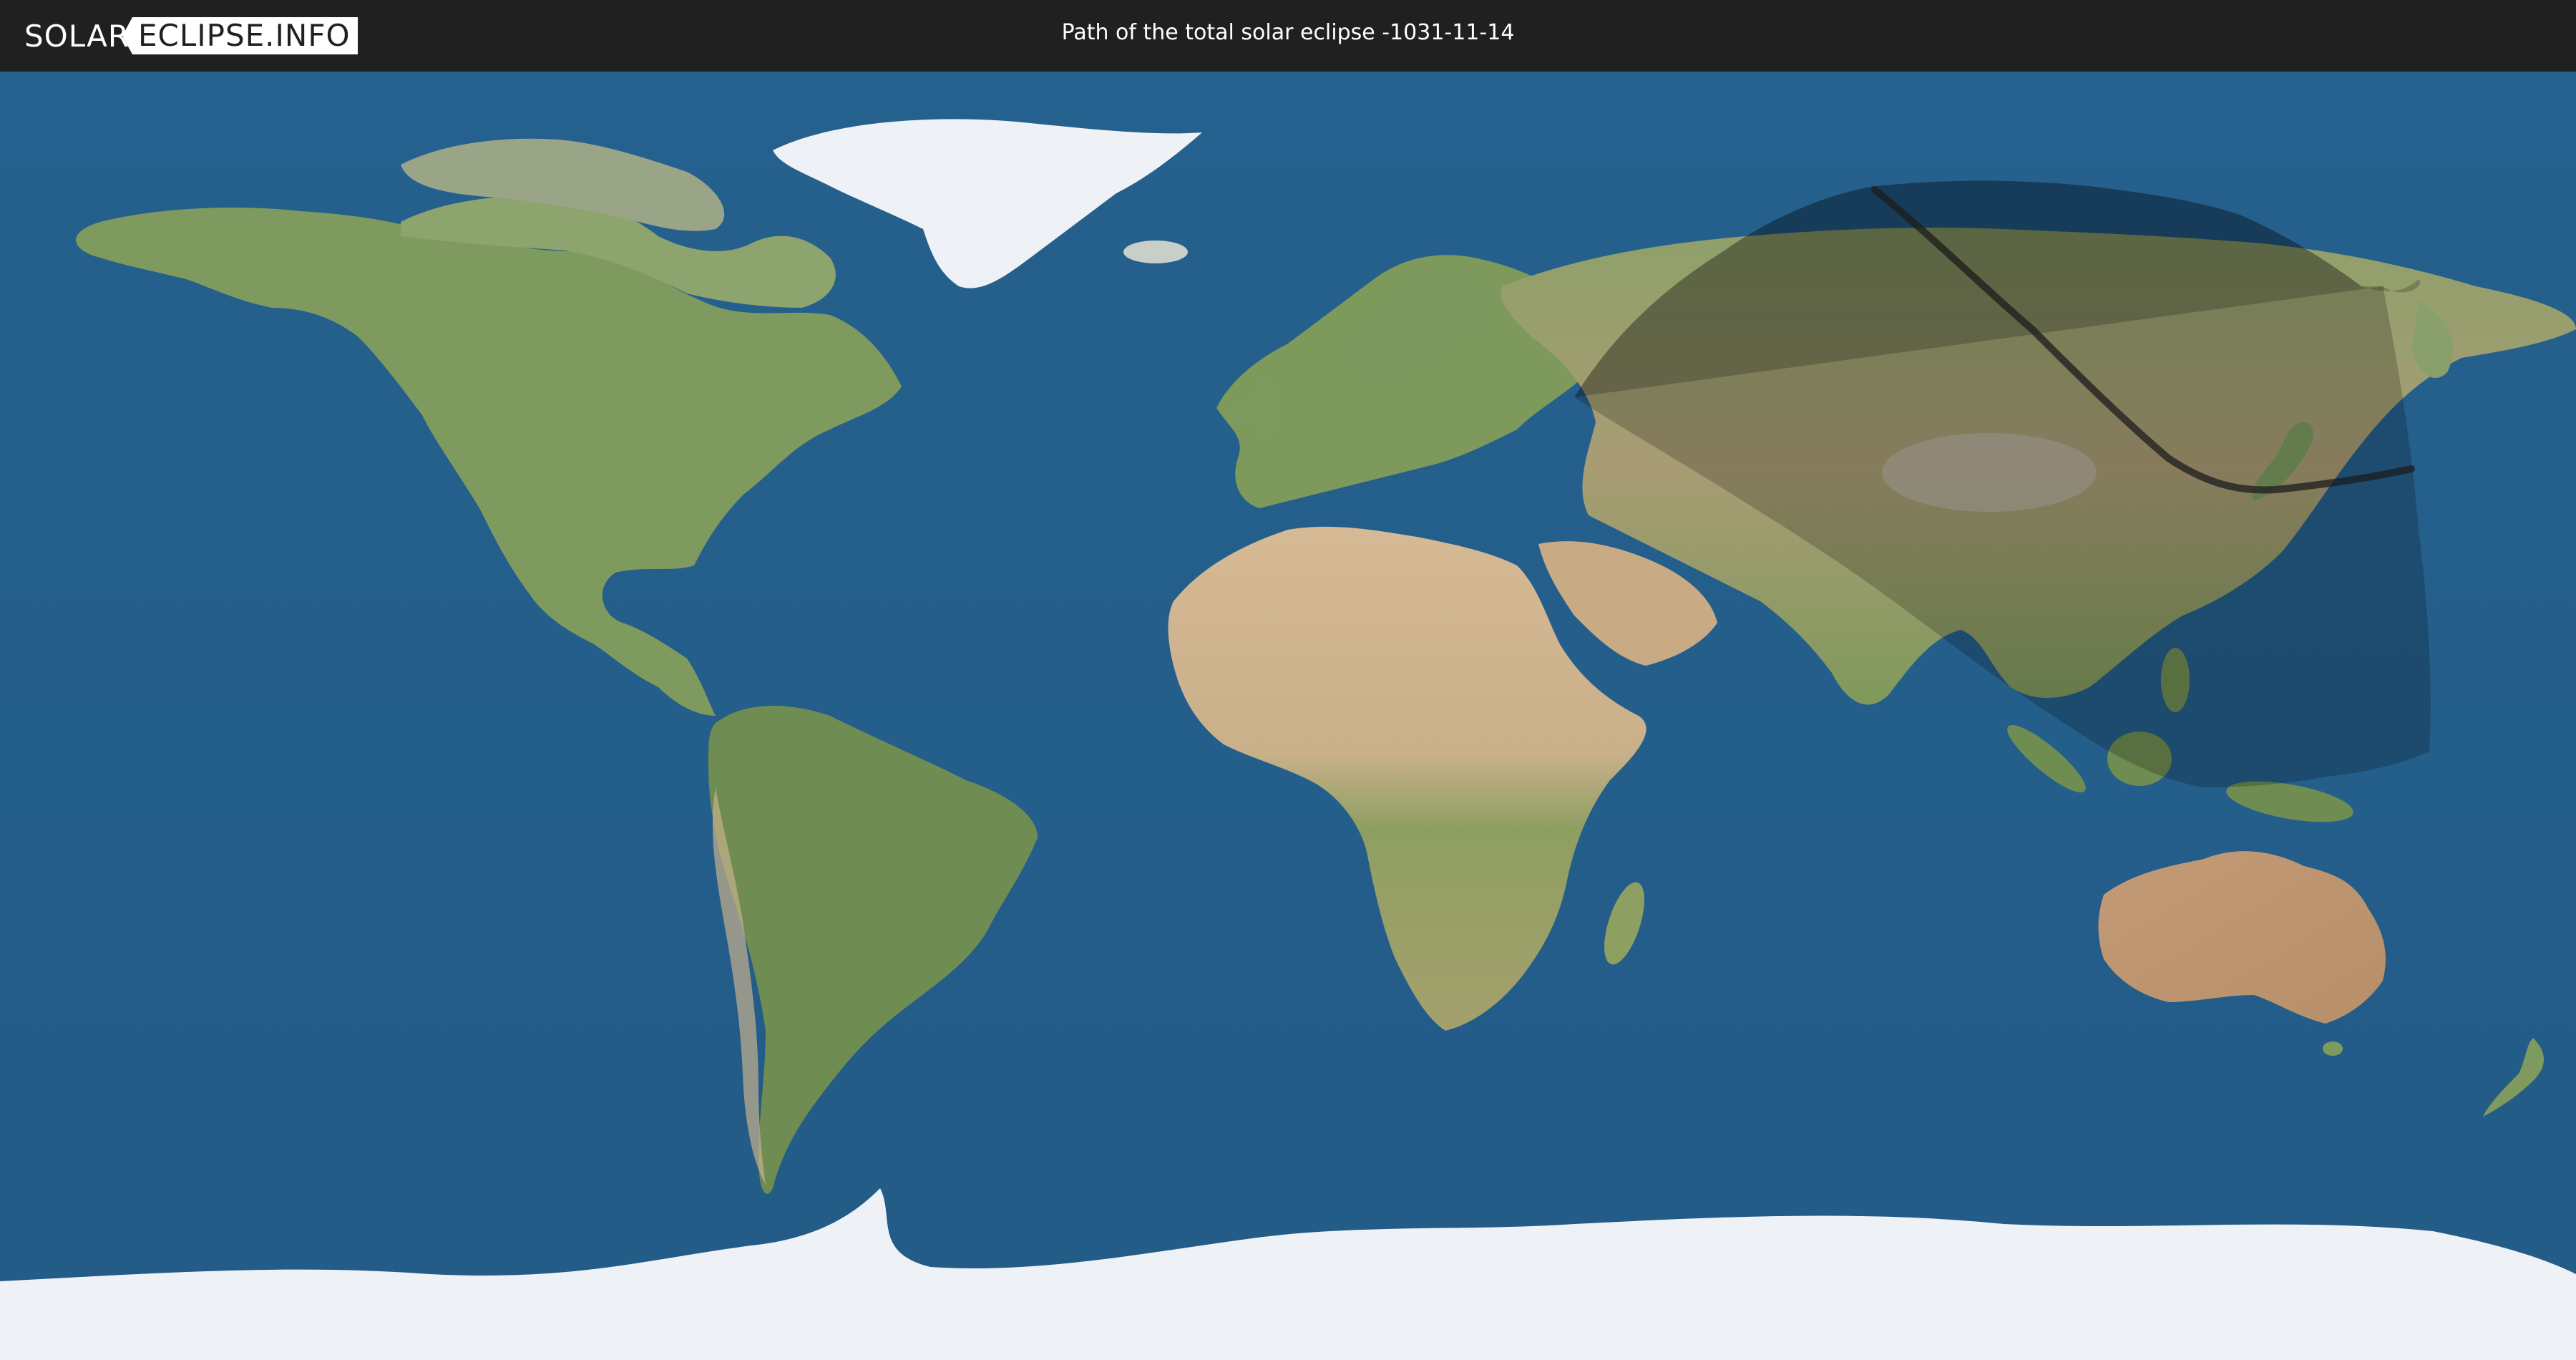 The width and height of the screenshot is (2576, 1360). I want to click on tasmania, so click(2333, 1048).